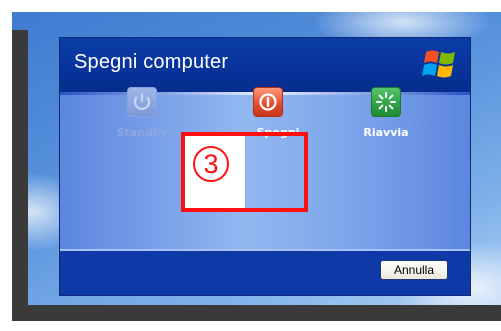  Describe the element at coordinates (20, 175) in the screenshot. I see `window-shadow-left` at that location.